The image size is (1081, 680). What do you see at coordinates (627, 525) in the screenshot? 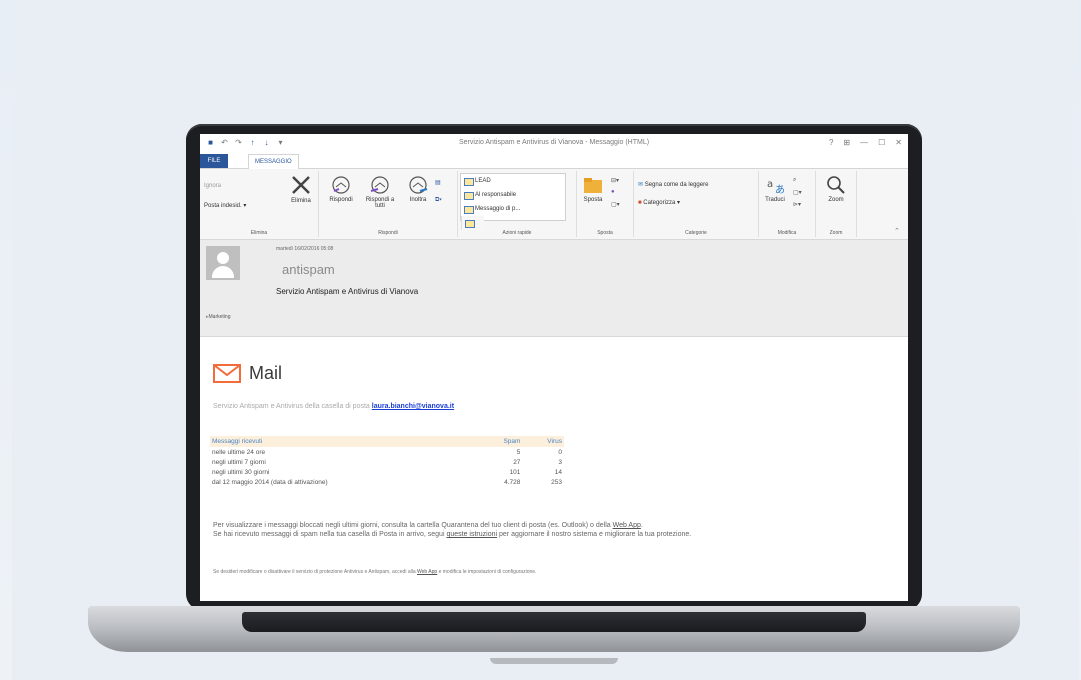
I see `web-app-link: Web App` at bounding box center [627, 525].